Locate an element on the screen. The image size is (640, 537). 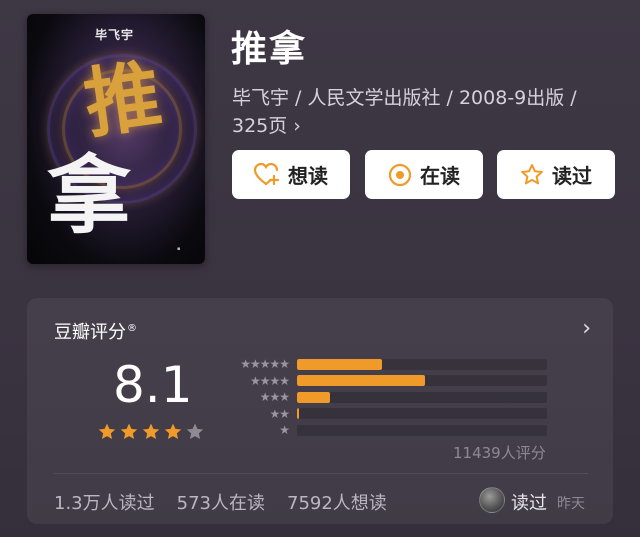
cover-title-char: 拿 is located at coordinates (89, 195).